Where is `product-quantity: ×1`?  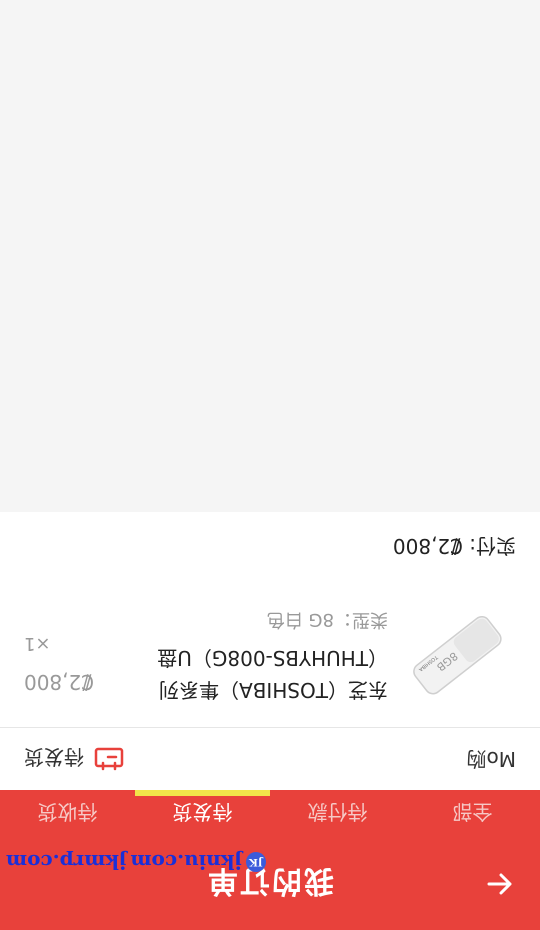
product-quantity: ×1 is located at coordinates (37, 643).